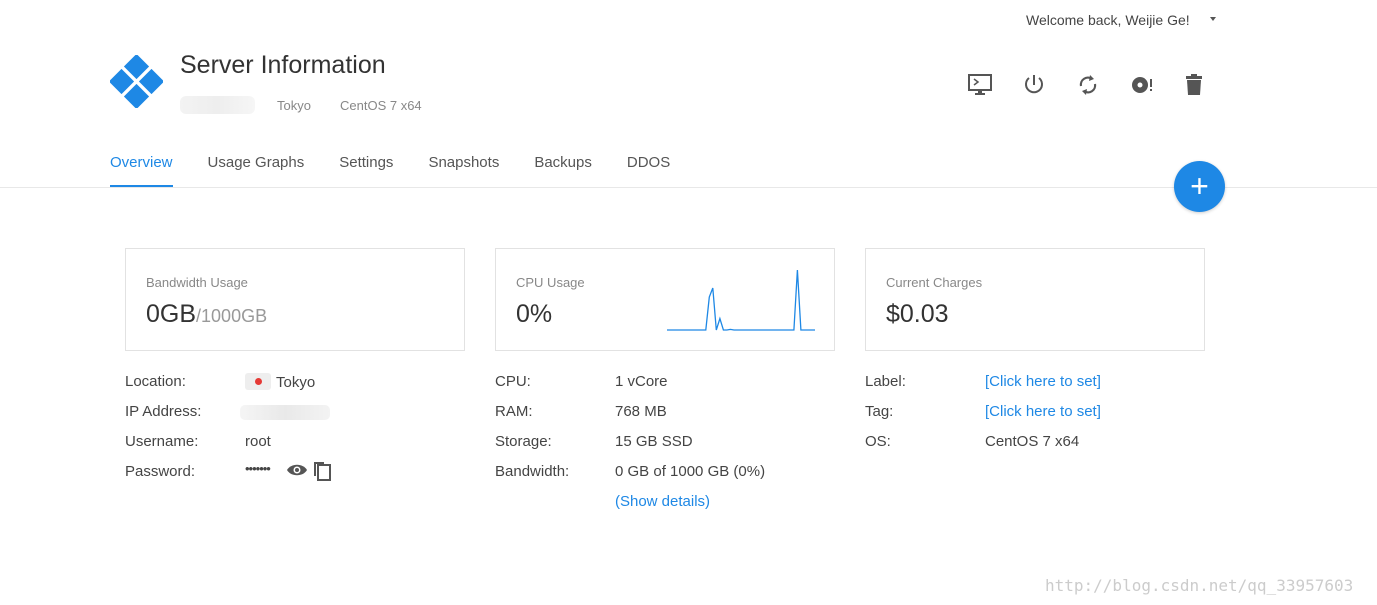 This screenshot has width=1377, height=605. Describe the element at coordinates (654, 441) in the screenshot. I see `storage-value: 15 GB SSD` at that location.